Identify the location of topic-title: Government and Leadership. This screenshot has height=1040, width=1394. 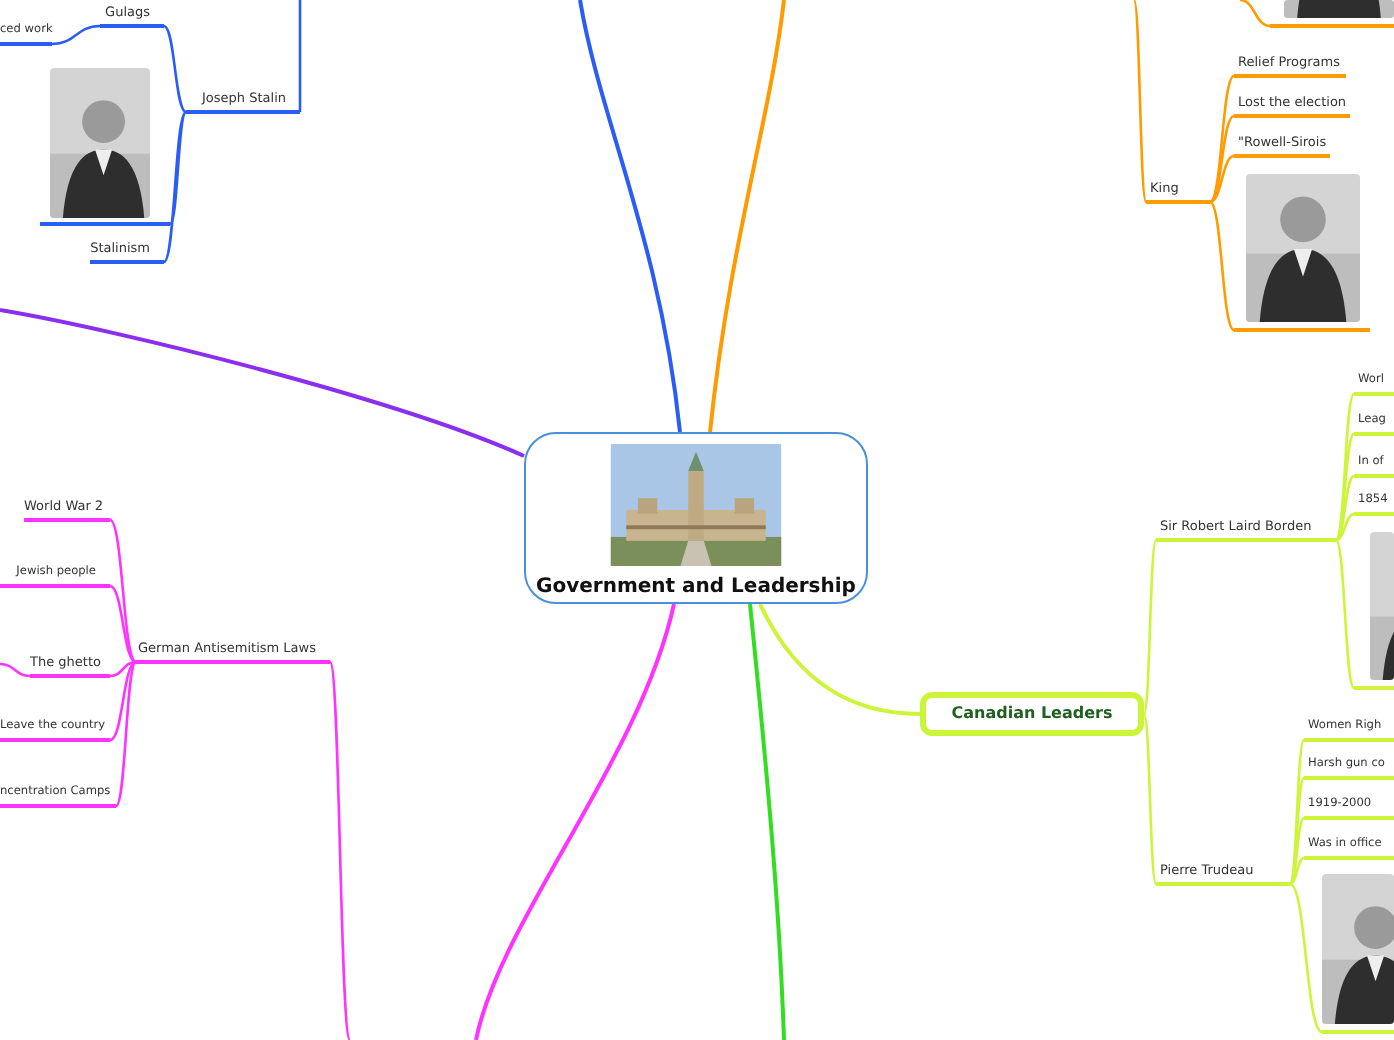
(696, 588).